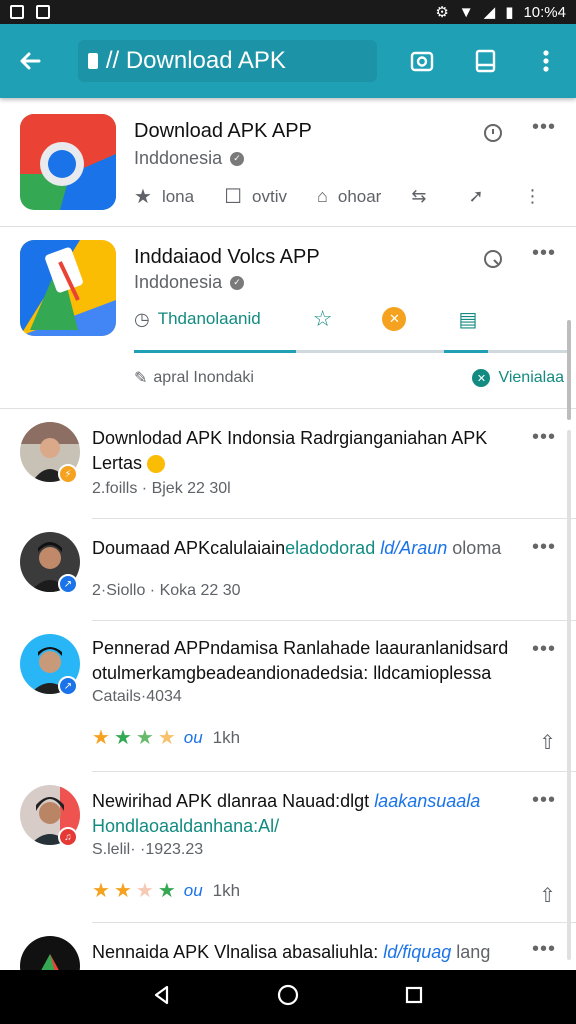 Image resolution: width=576 pixels, height=1024 pixels. Describe the element at coordinates (92, 61) in the screenshot. I see `lock-icon` at that location.